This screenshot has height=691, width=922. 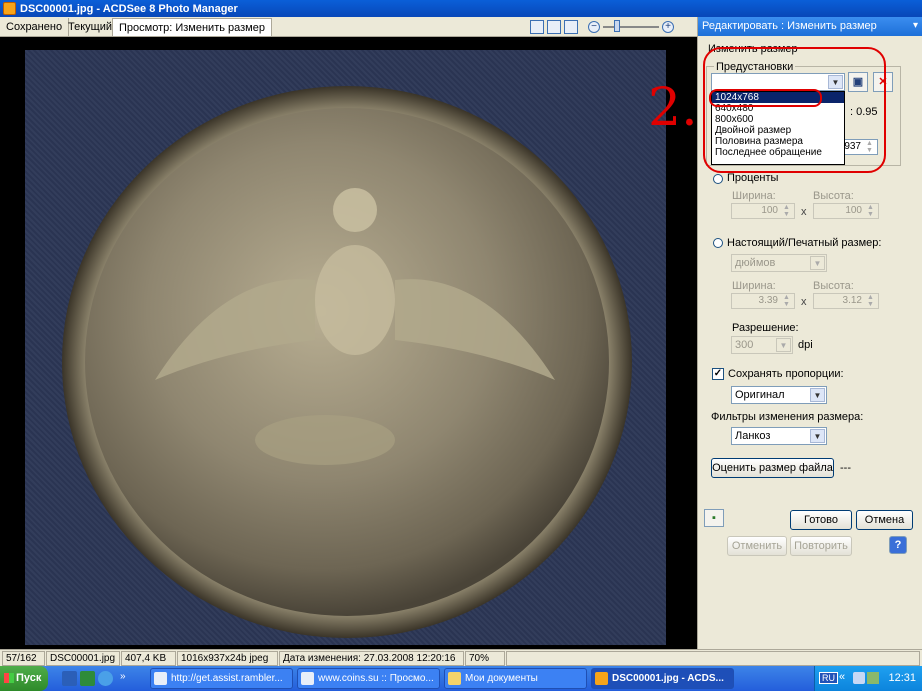 What do you see at coordinates (192, 27) in the screenshot?
I see `tab-preview-resize: Просмотр: Изменить размер` at bounding box center [192, 27].